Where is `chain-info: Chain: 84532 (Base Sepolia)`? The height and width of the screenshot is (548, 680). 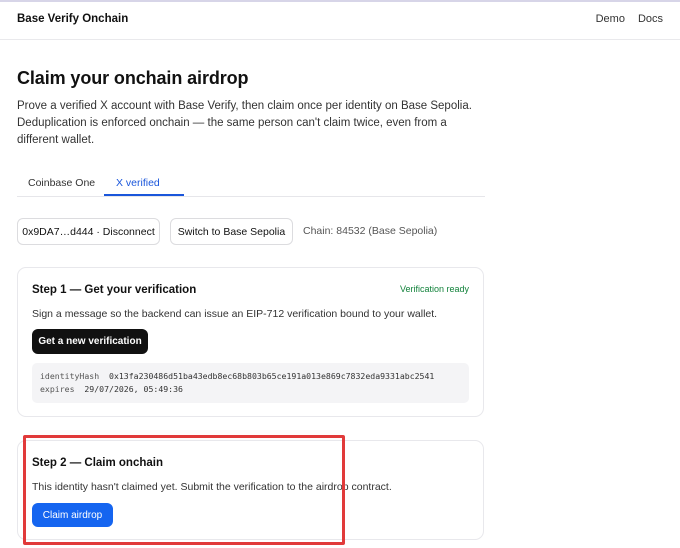
chain-info: Chain: 84532 (Base Sepolia) is located at coordinates (370, 231).